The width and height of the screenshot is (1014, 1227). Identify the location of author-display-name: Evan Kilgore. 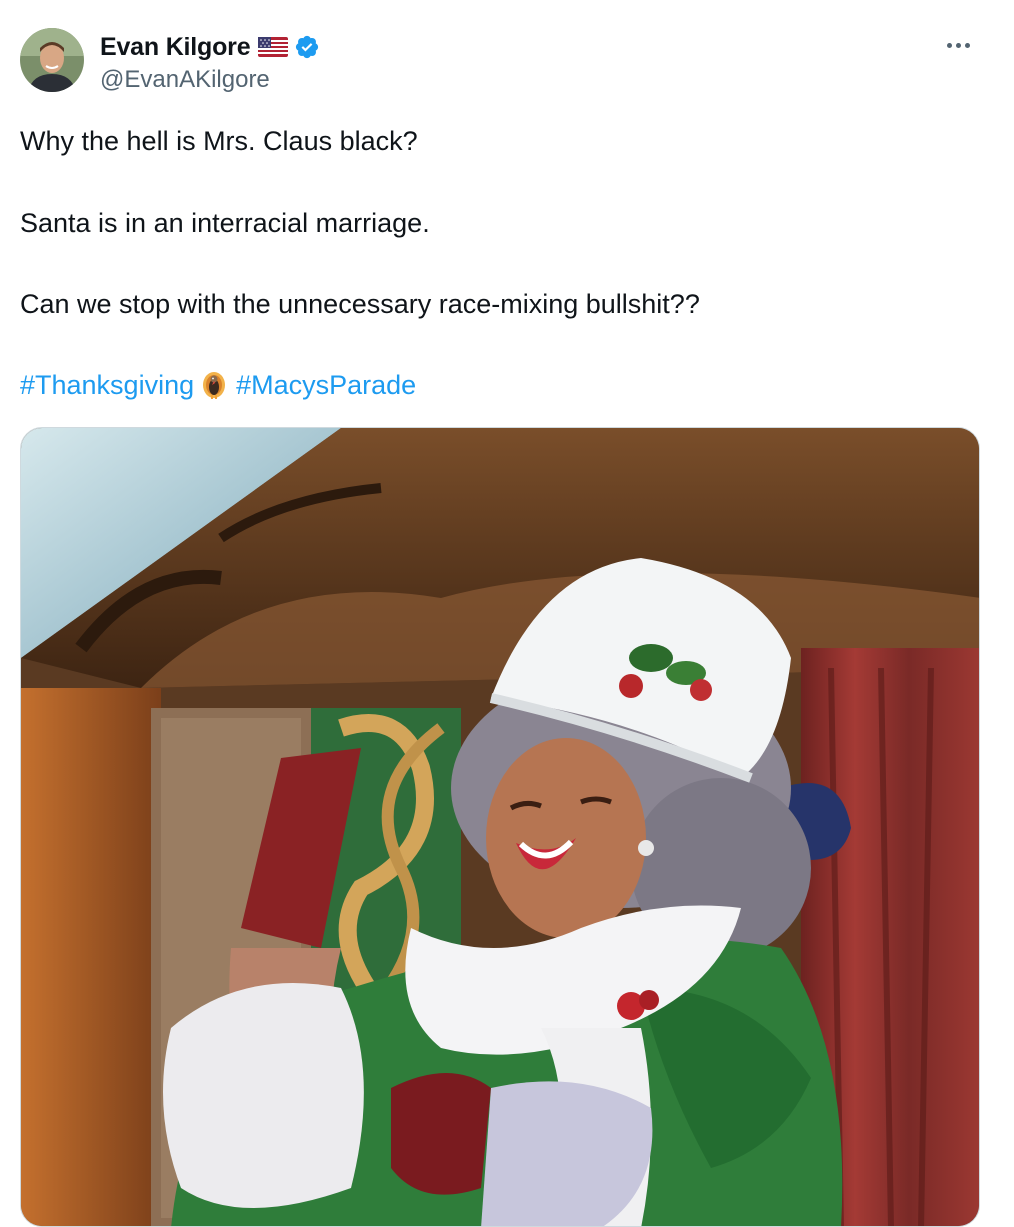
(175, 47).